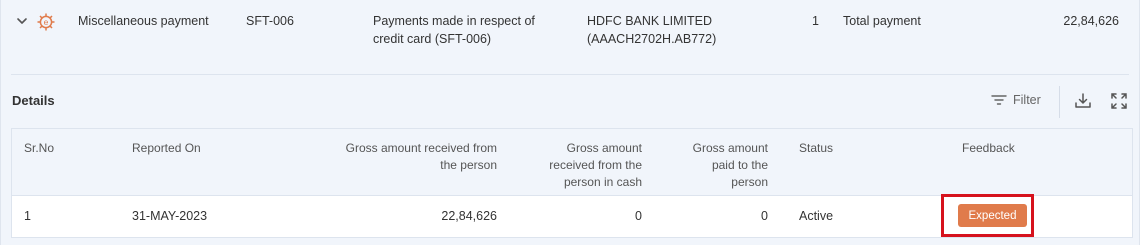 This screenshot has width=1140, height=245. I want to click on header-gross-received: Gross amount received from the person, so click(399, 157).